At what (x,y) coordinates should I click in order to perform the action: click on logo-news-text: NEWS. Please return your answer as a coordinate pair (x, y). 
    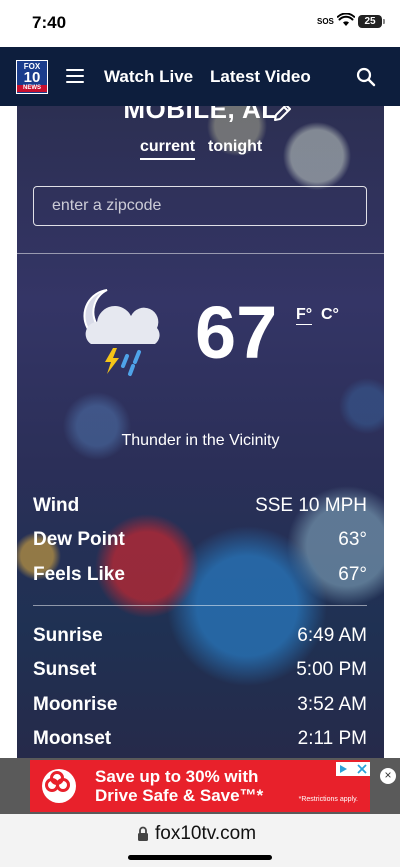
    Looking at the image, I should click on (32, 88).